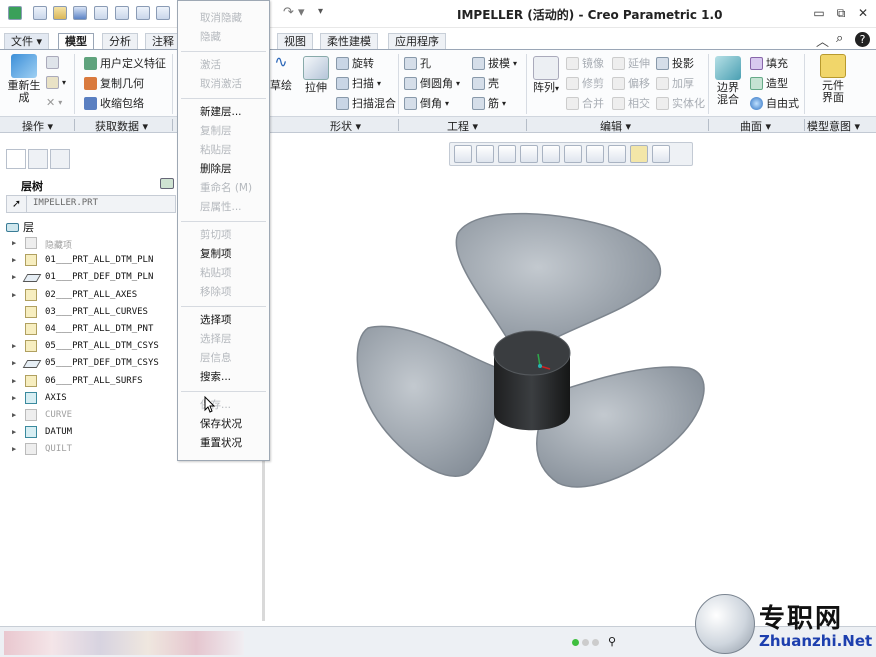  I want to click on group-engineering: 工程 ▾, so click(462, 126).